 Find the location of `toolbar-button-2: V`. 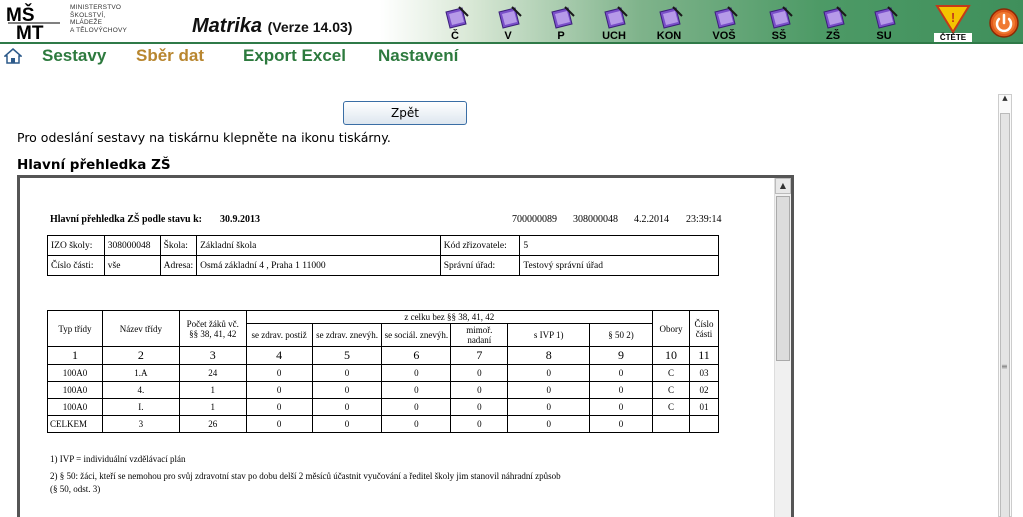

toolbar-button-2: V is located at coordinates (508, 24).